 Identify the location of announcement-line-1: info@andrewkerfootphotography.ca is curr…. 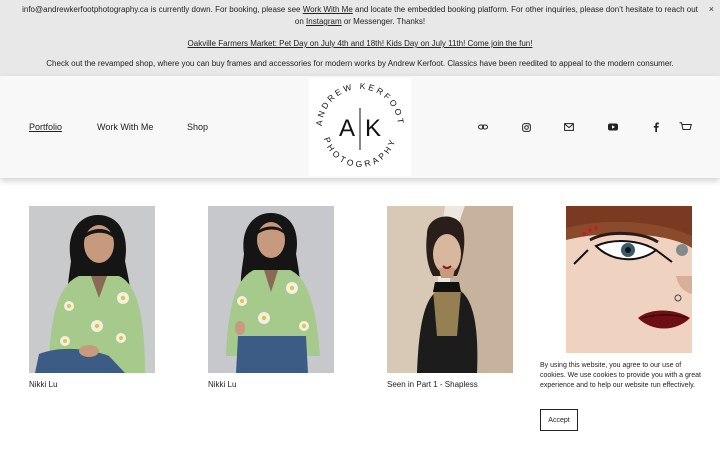
(360, 16).